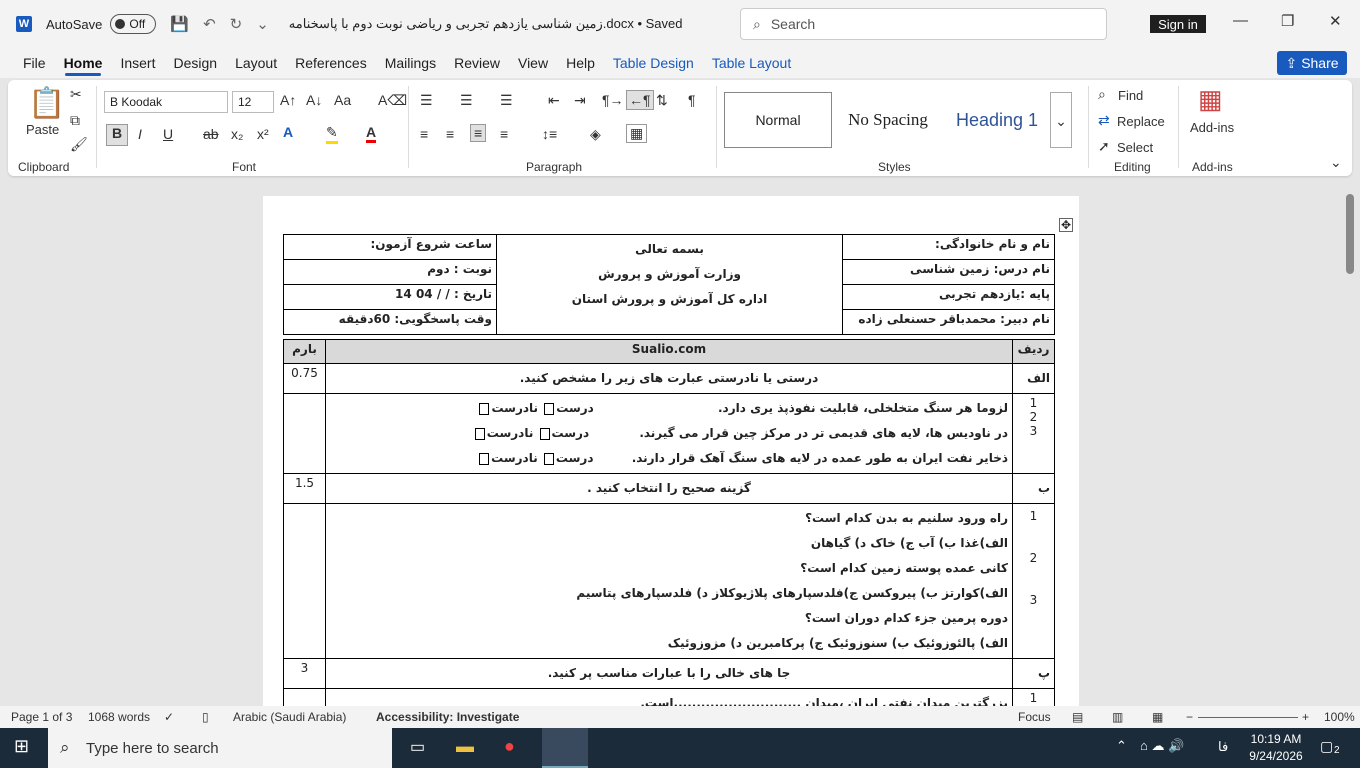 The height and width of the screenshot is (768, 1360). I want to click on duration-cell: وقت پاسخگویی: 60دقیقه, so click(390, 322).